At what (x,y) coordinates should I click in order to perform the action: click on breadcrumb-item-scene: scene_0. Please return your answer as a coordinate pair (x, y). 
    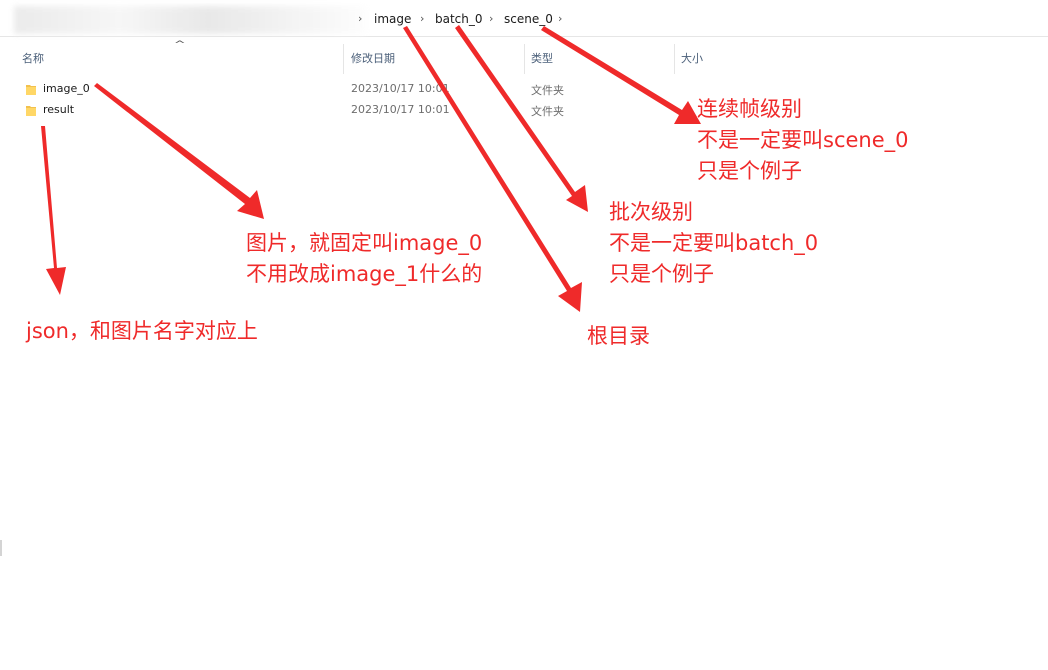
    Looking at the image, I should click on (528, 19).